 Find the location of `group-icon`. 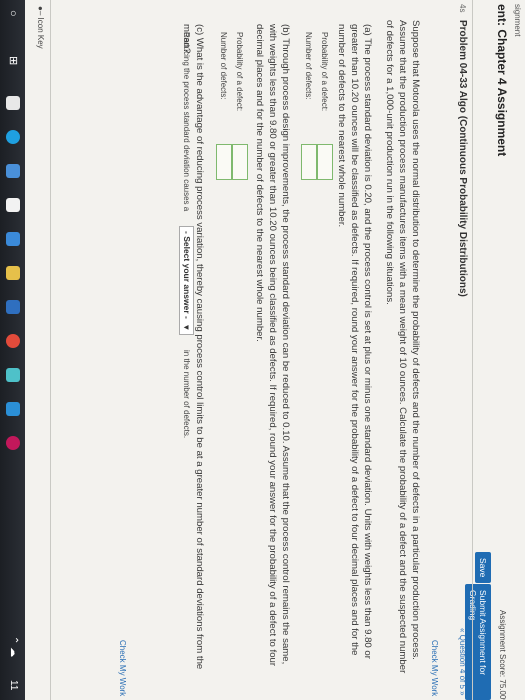

group-icon is located at coordinates (13, 171).